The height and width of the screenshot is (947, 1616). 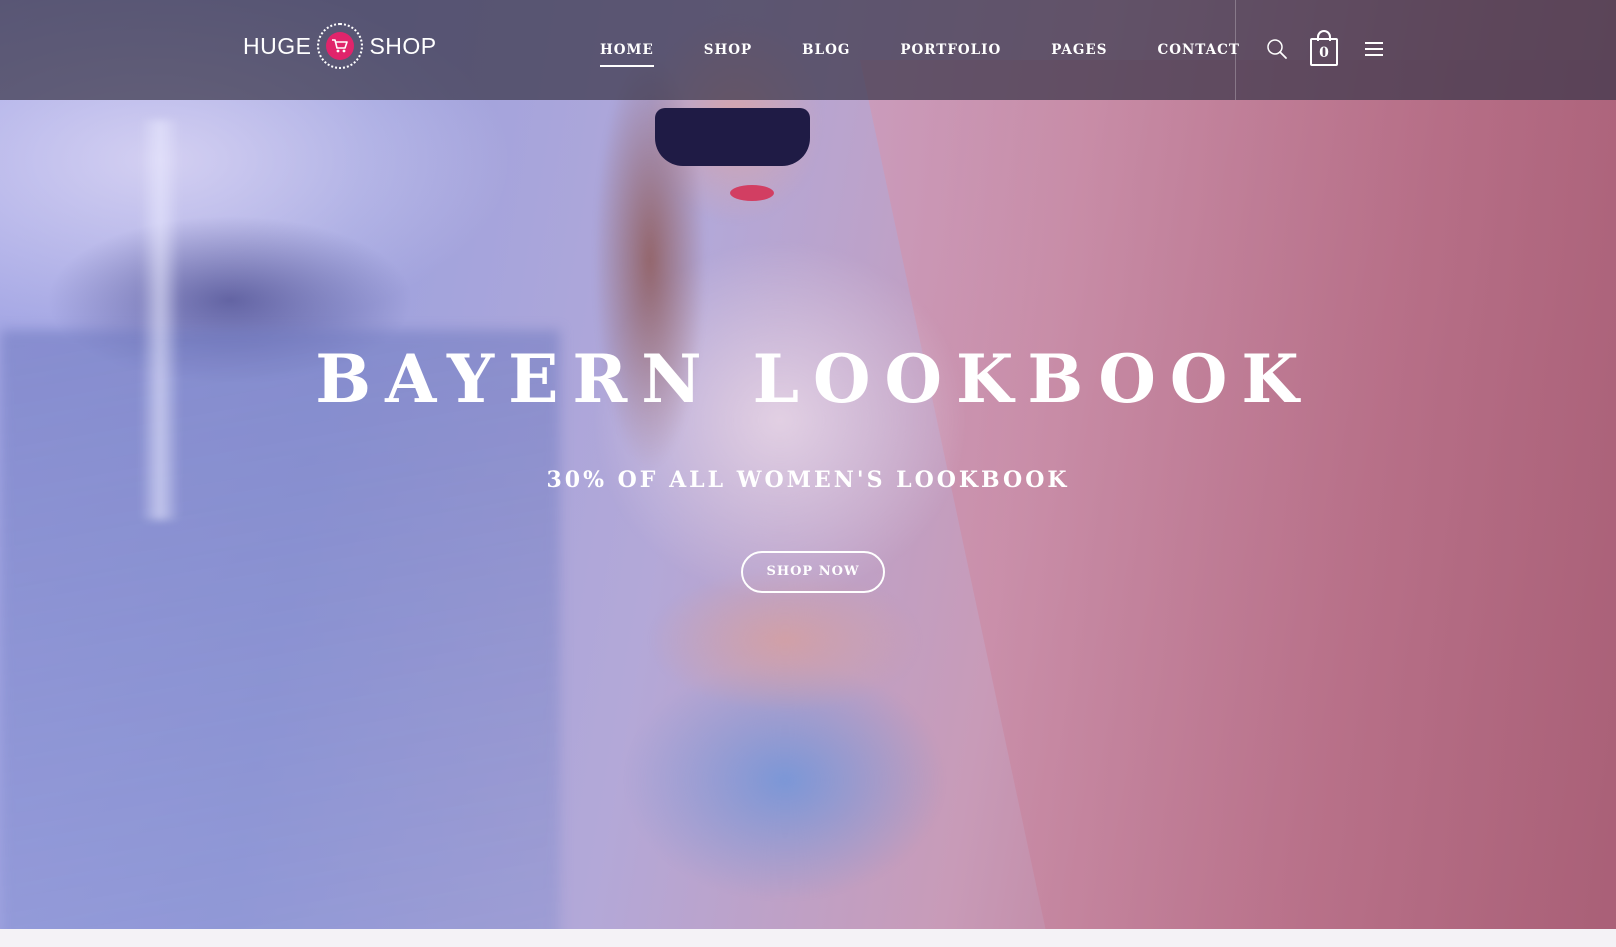 What do you see at coordinates (752, 193) in the screenshot?
I see `model-lips` at bounding box center [752, 193].